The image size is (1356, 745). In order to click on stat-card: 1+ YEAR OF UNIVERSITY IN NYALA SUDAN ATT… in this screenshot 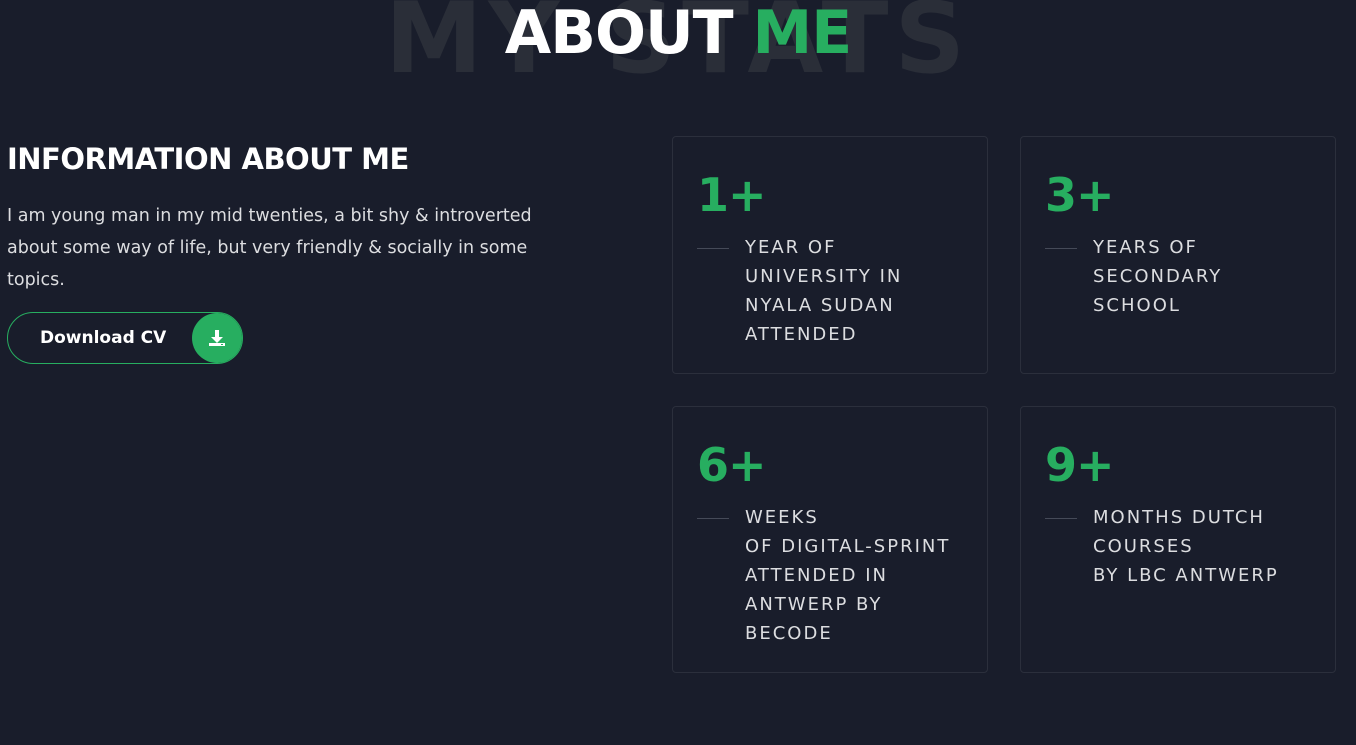, I will do `click(830, 255)`.